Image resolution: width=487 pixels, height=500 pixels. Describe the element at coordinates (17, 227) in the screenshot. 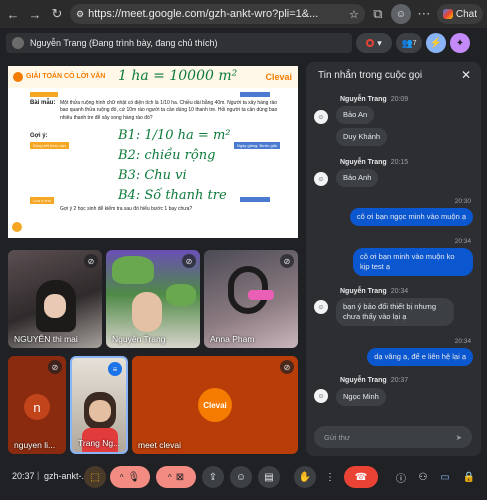

I see `slide-corner-icon` at that location.